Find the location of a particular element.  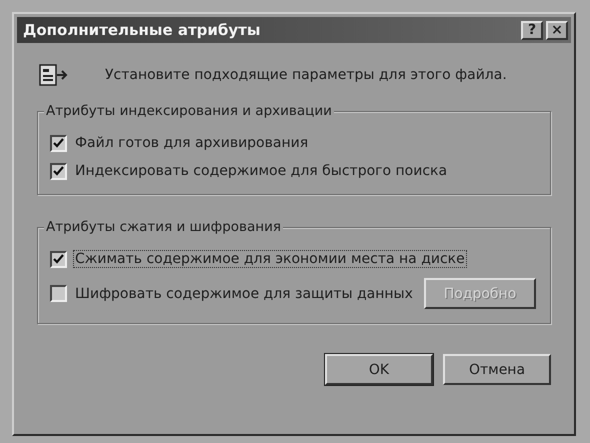

checkbox-label: Индексировать содержимое для быстрого поиска is located at coordinates (261, 171).